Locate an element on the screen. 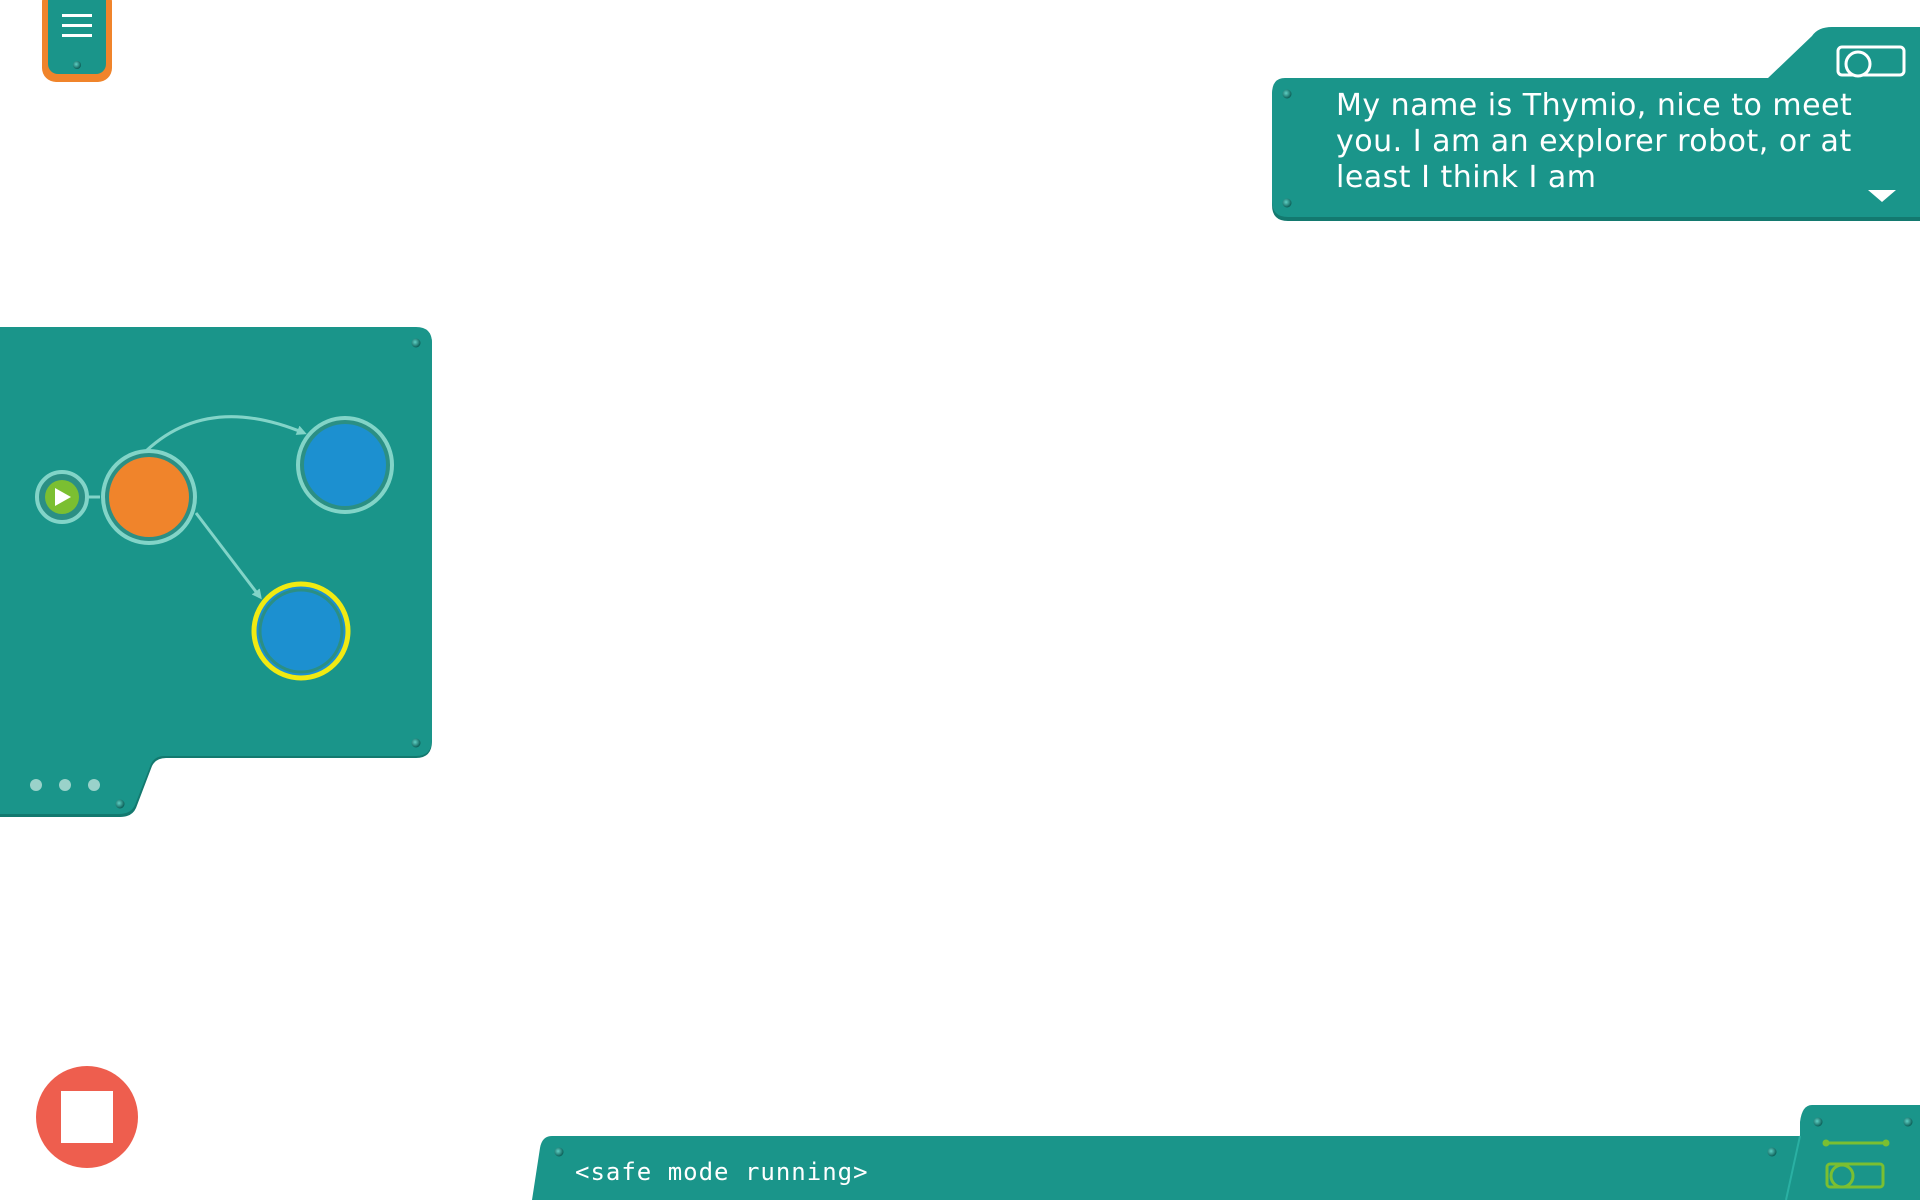  edge-orange-to-top-blue is located at coordinates (225, 434).